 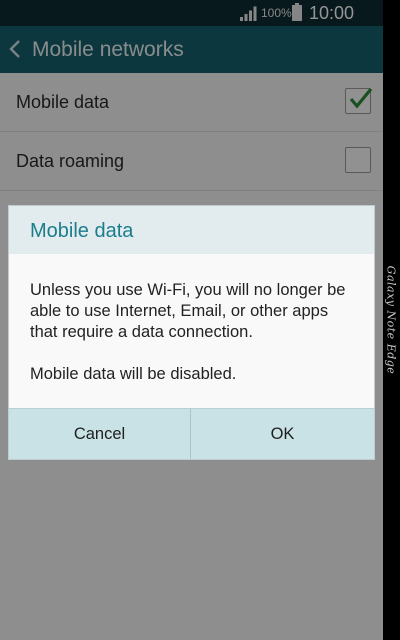 I want to click on dialog-button-bar: Cancel OK, so click(x=191, y=433).